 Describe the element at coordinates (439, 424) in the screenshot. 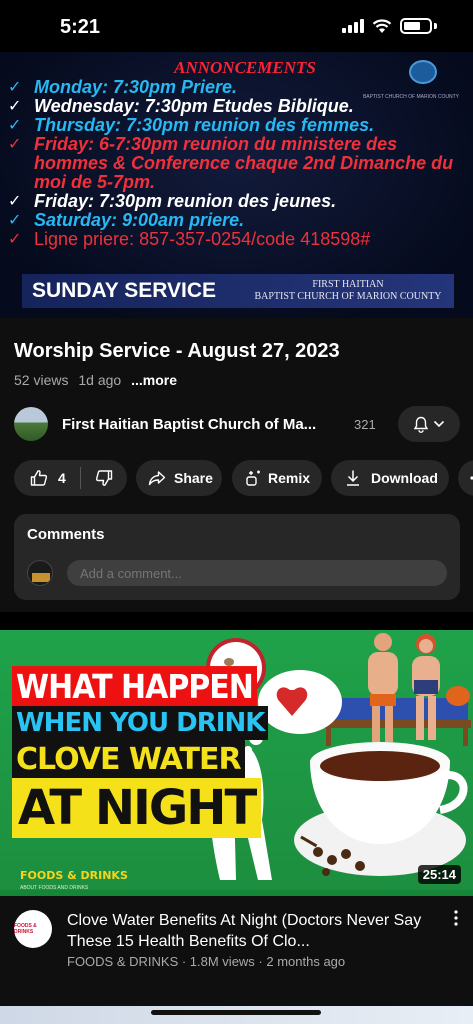

I see `chevron-down-icon` at that location.